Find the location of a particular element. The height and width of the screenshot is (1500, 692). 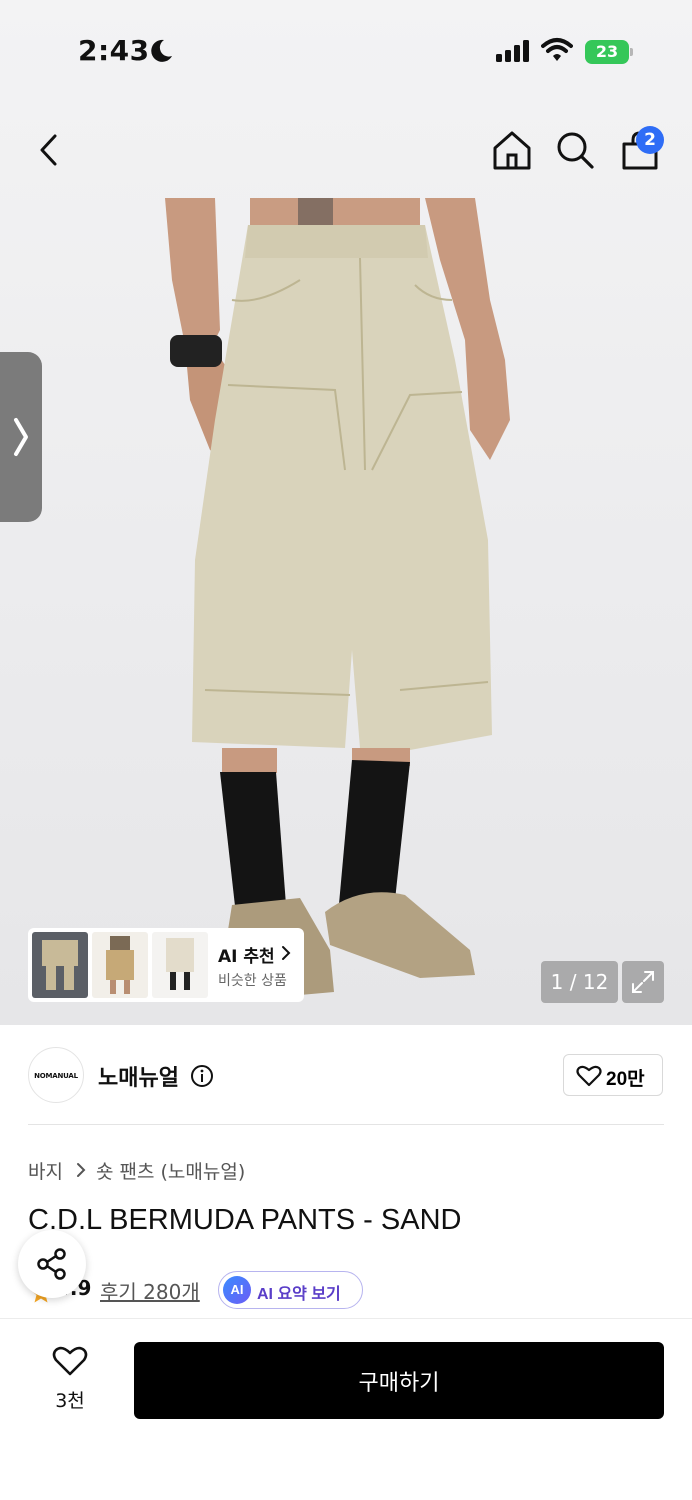

home-icon is located at coordinates (512, 150).